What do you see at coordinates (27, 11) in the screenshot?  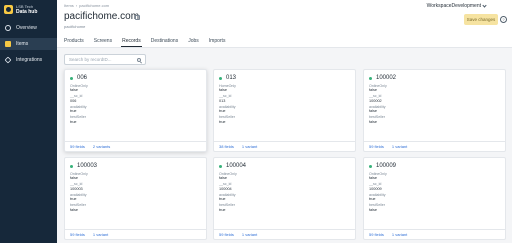 I see `brand-name: Data hub` at bounding box center [27, 11].